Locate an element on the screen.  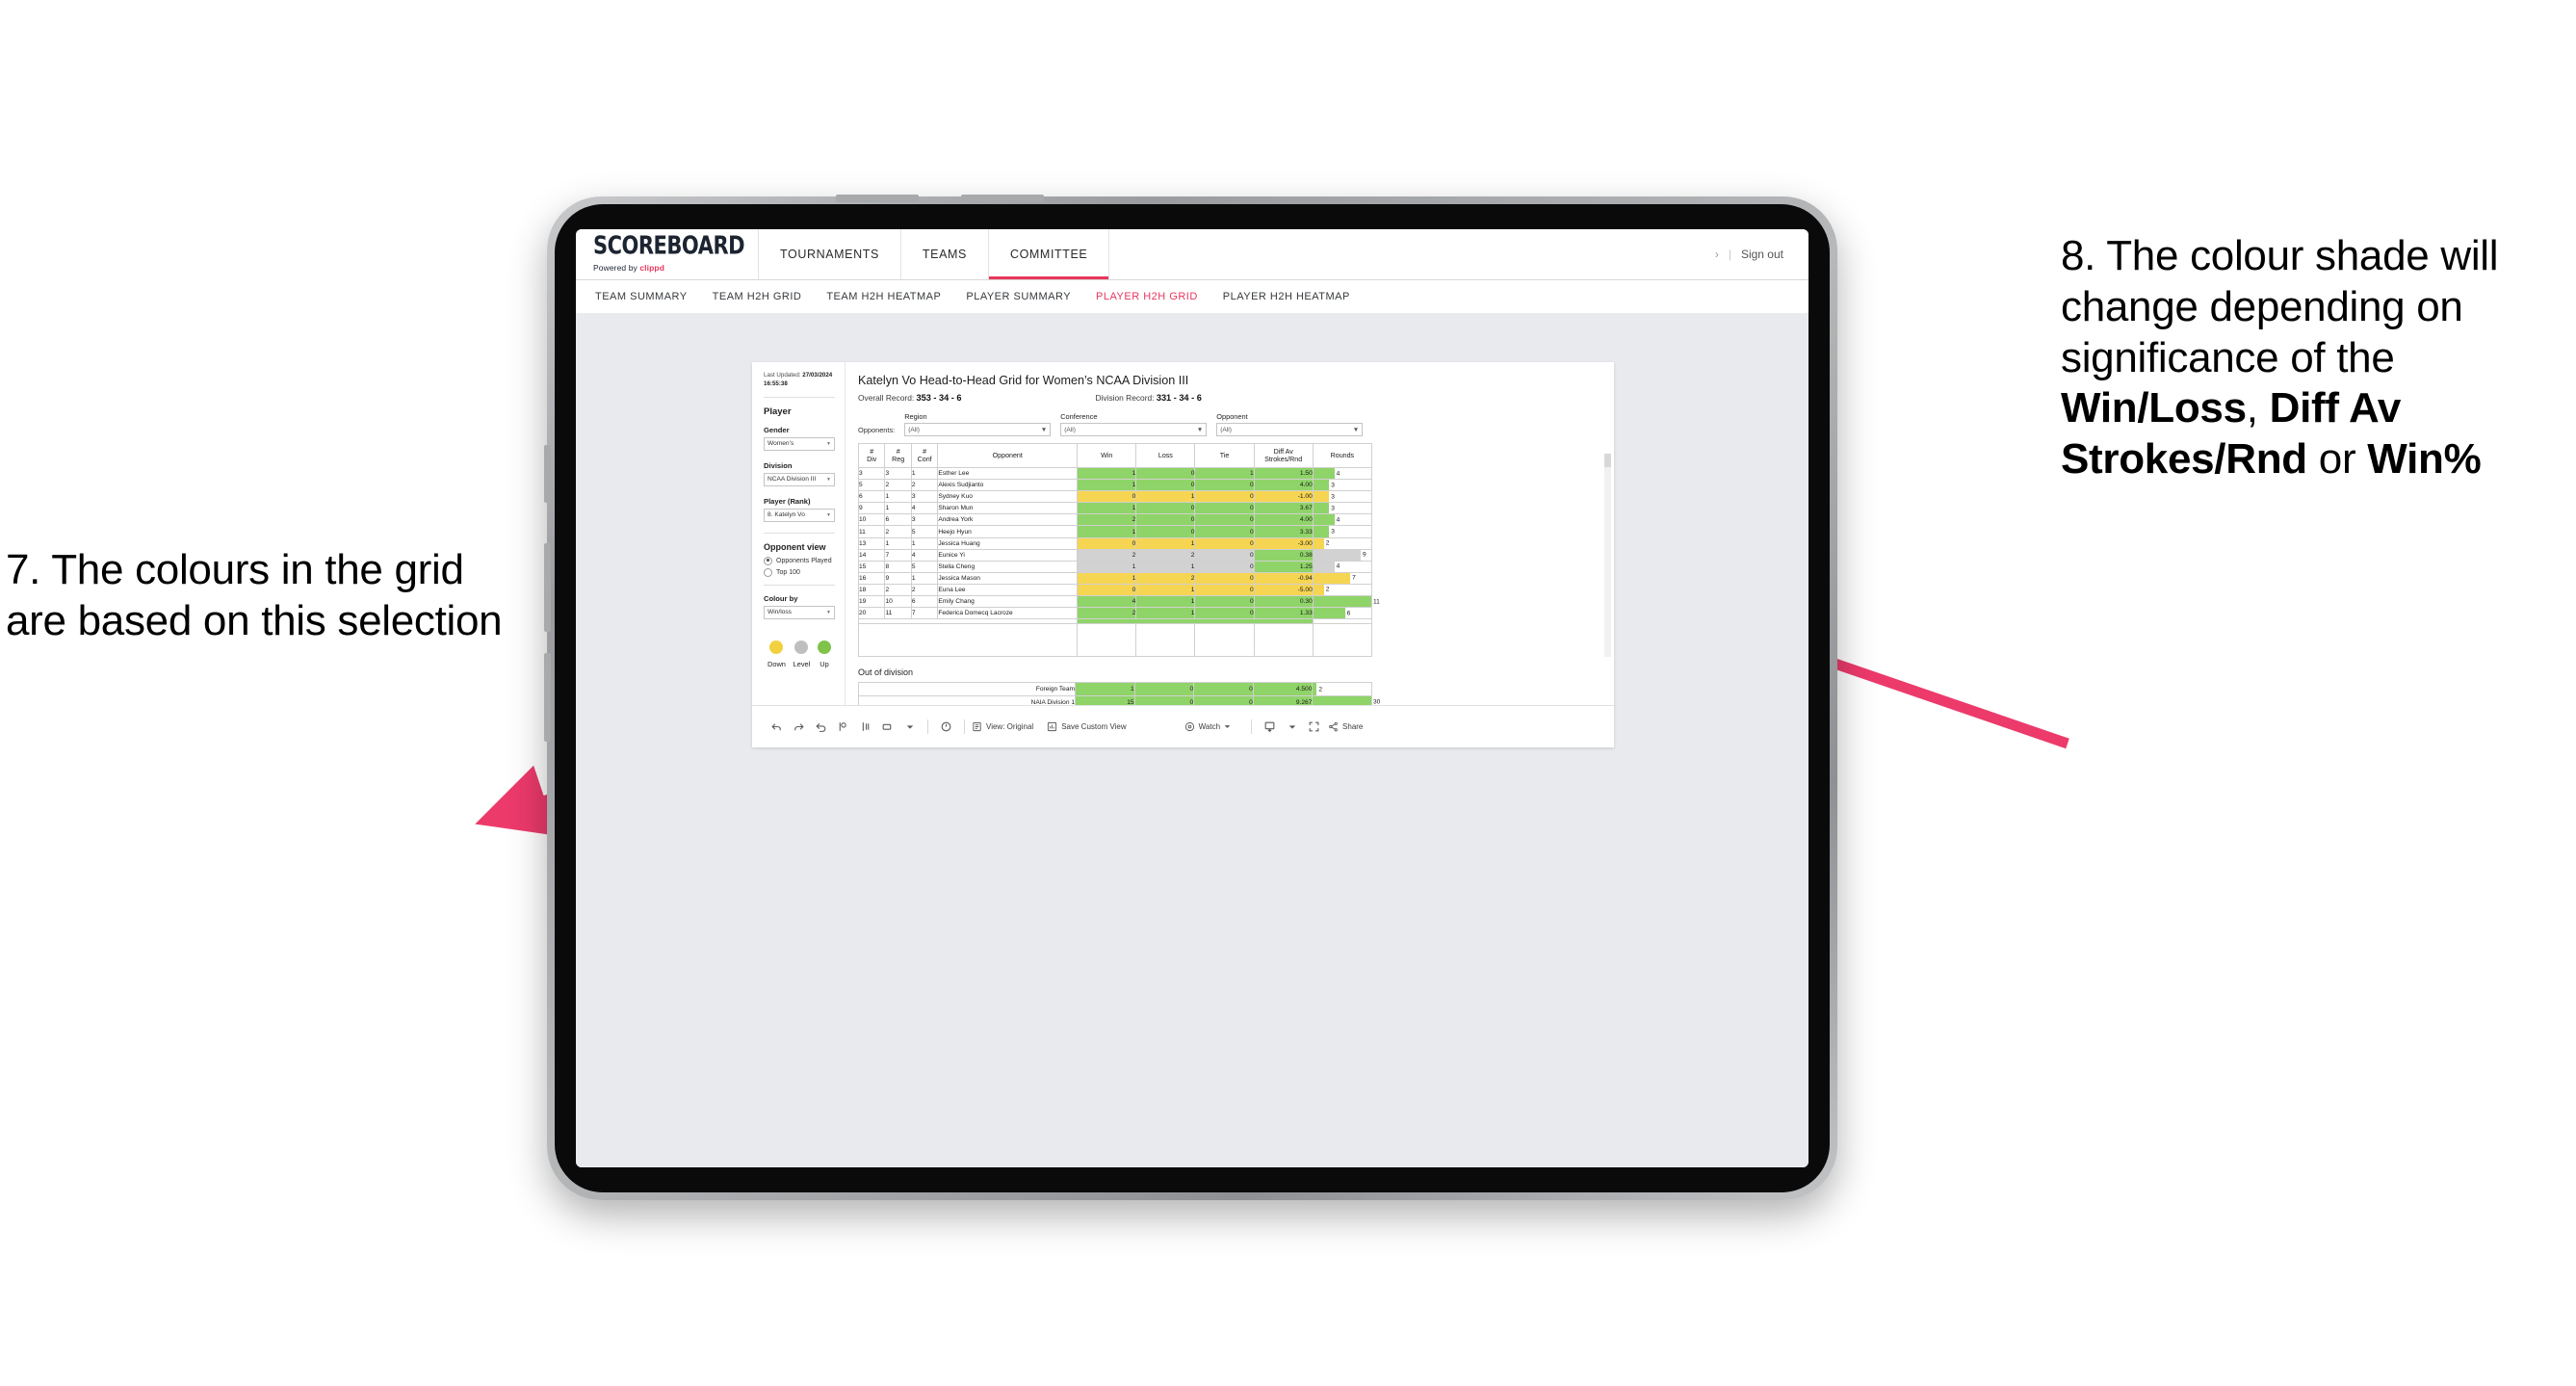
redo-icon is located at coordinates (799, 727).